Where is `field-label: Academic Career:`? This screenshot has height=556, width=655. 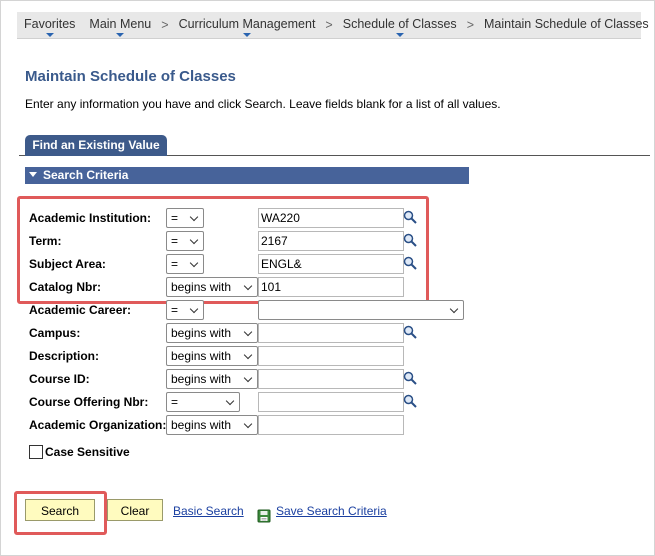 field-label: Academic Career: is located at coordinates (80, 310).